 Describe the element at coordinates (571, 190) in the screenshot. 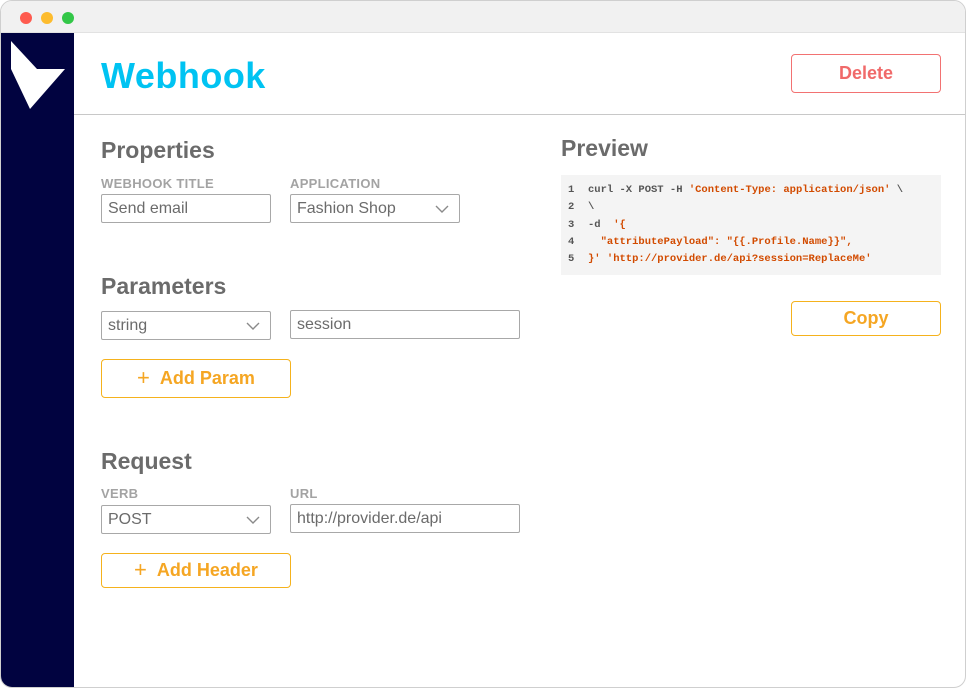

I see `line-number: 1` at that location.